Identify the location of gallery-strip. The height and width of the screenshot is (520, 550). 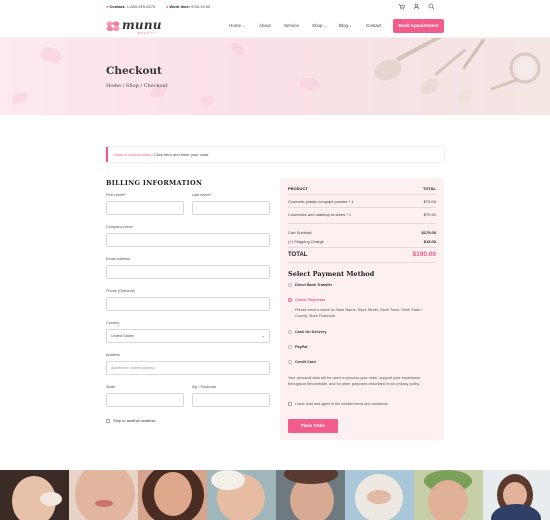
(275, 495).